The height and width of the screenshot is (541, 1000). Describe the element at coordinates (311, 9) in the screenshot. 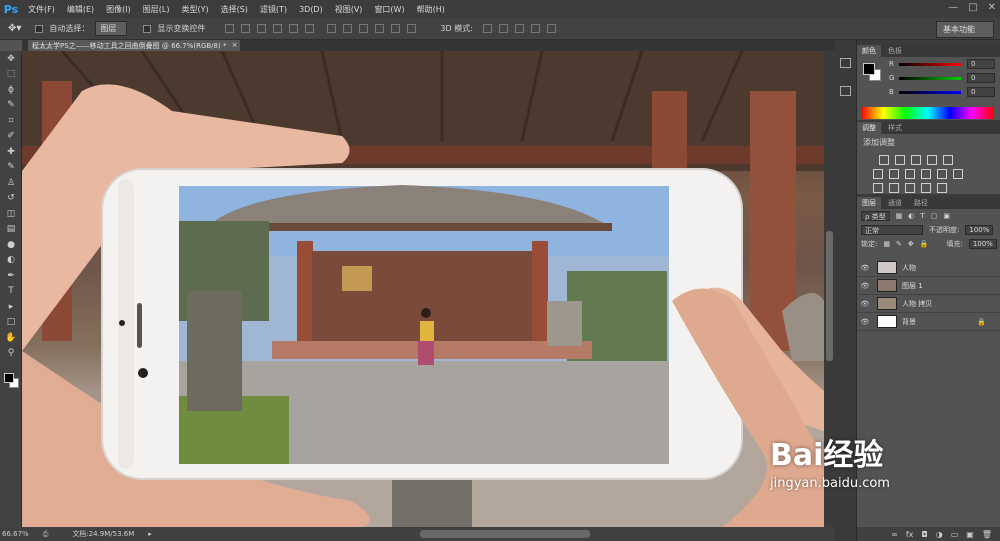

I see `menu-3d: 3D(D)` at that location.